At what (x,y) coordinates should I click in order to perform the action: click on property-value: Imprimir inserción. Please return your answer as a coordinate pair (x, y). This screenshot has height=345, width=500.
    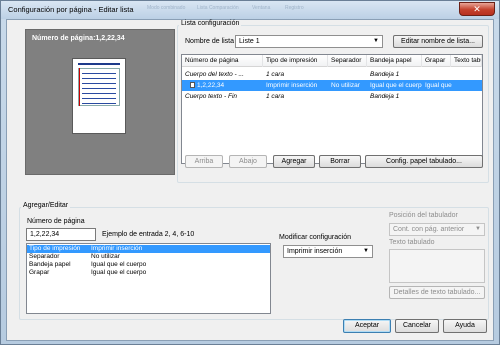
    Looking at the image, I should click on (117, 248).